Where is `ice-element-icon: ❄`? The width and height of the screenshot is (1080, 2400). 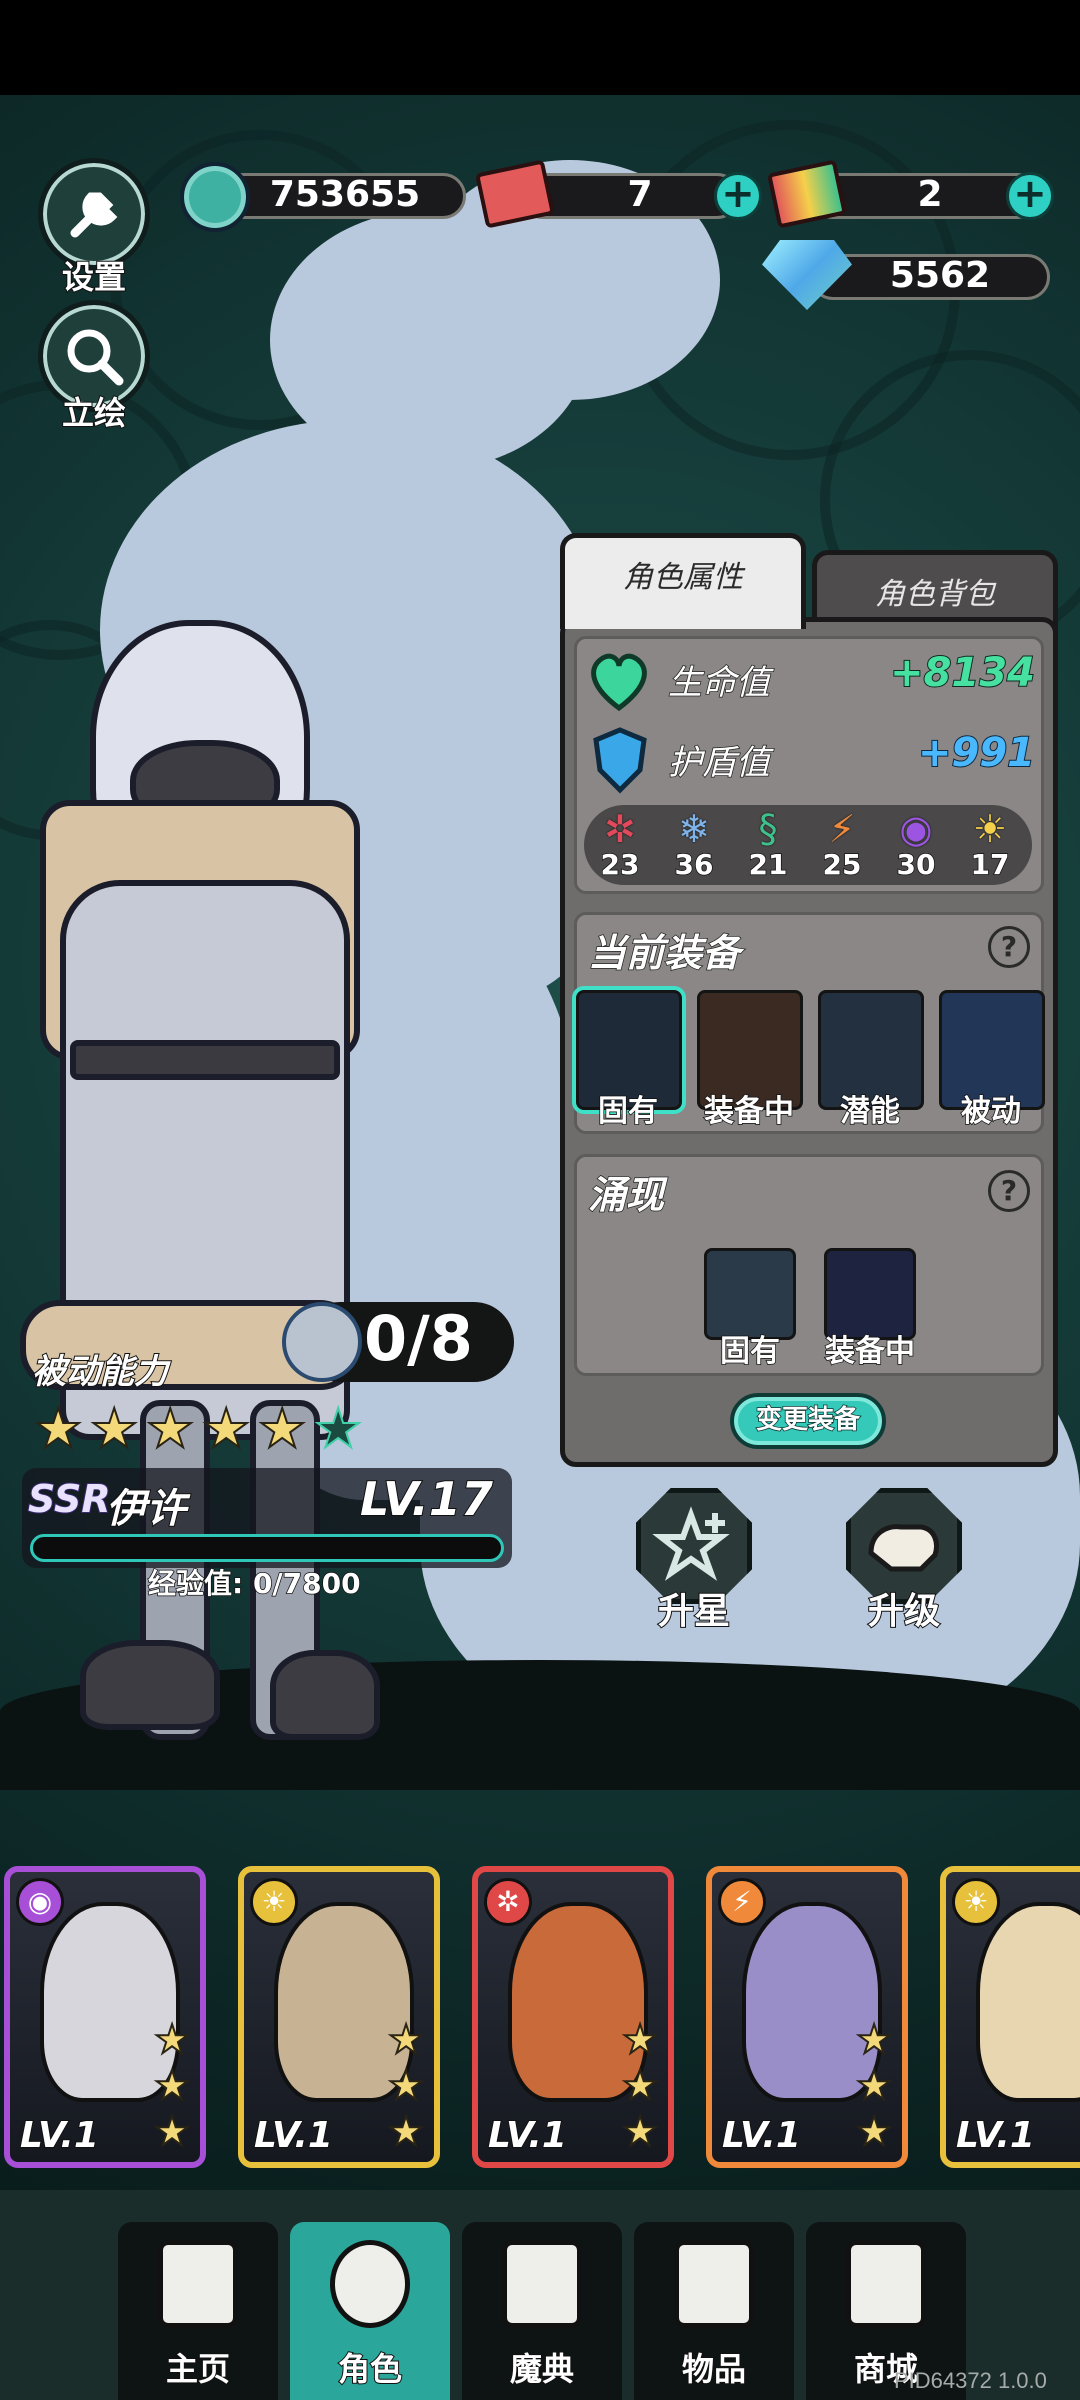
ice-element-icon: ❄ is located at coordinates (694, 829).